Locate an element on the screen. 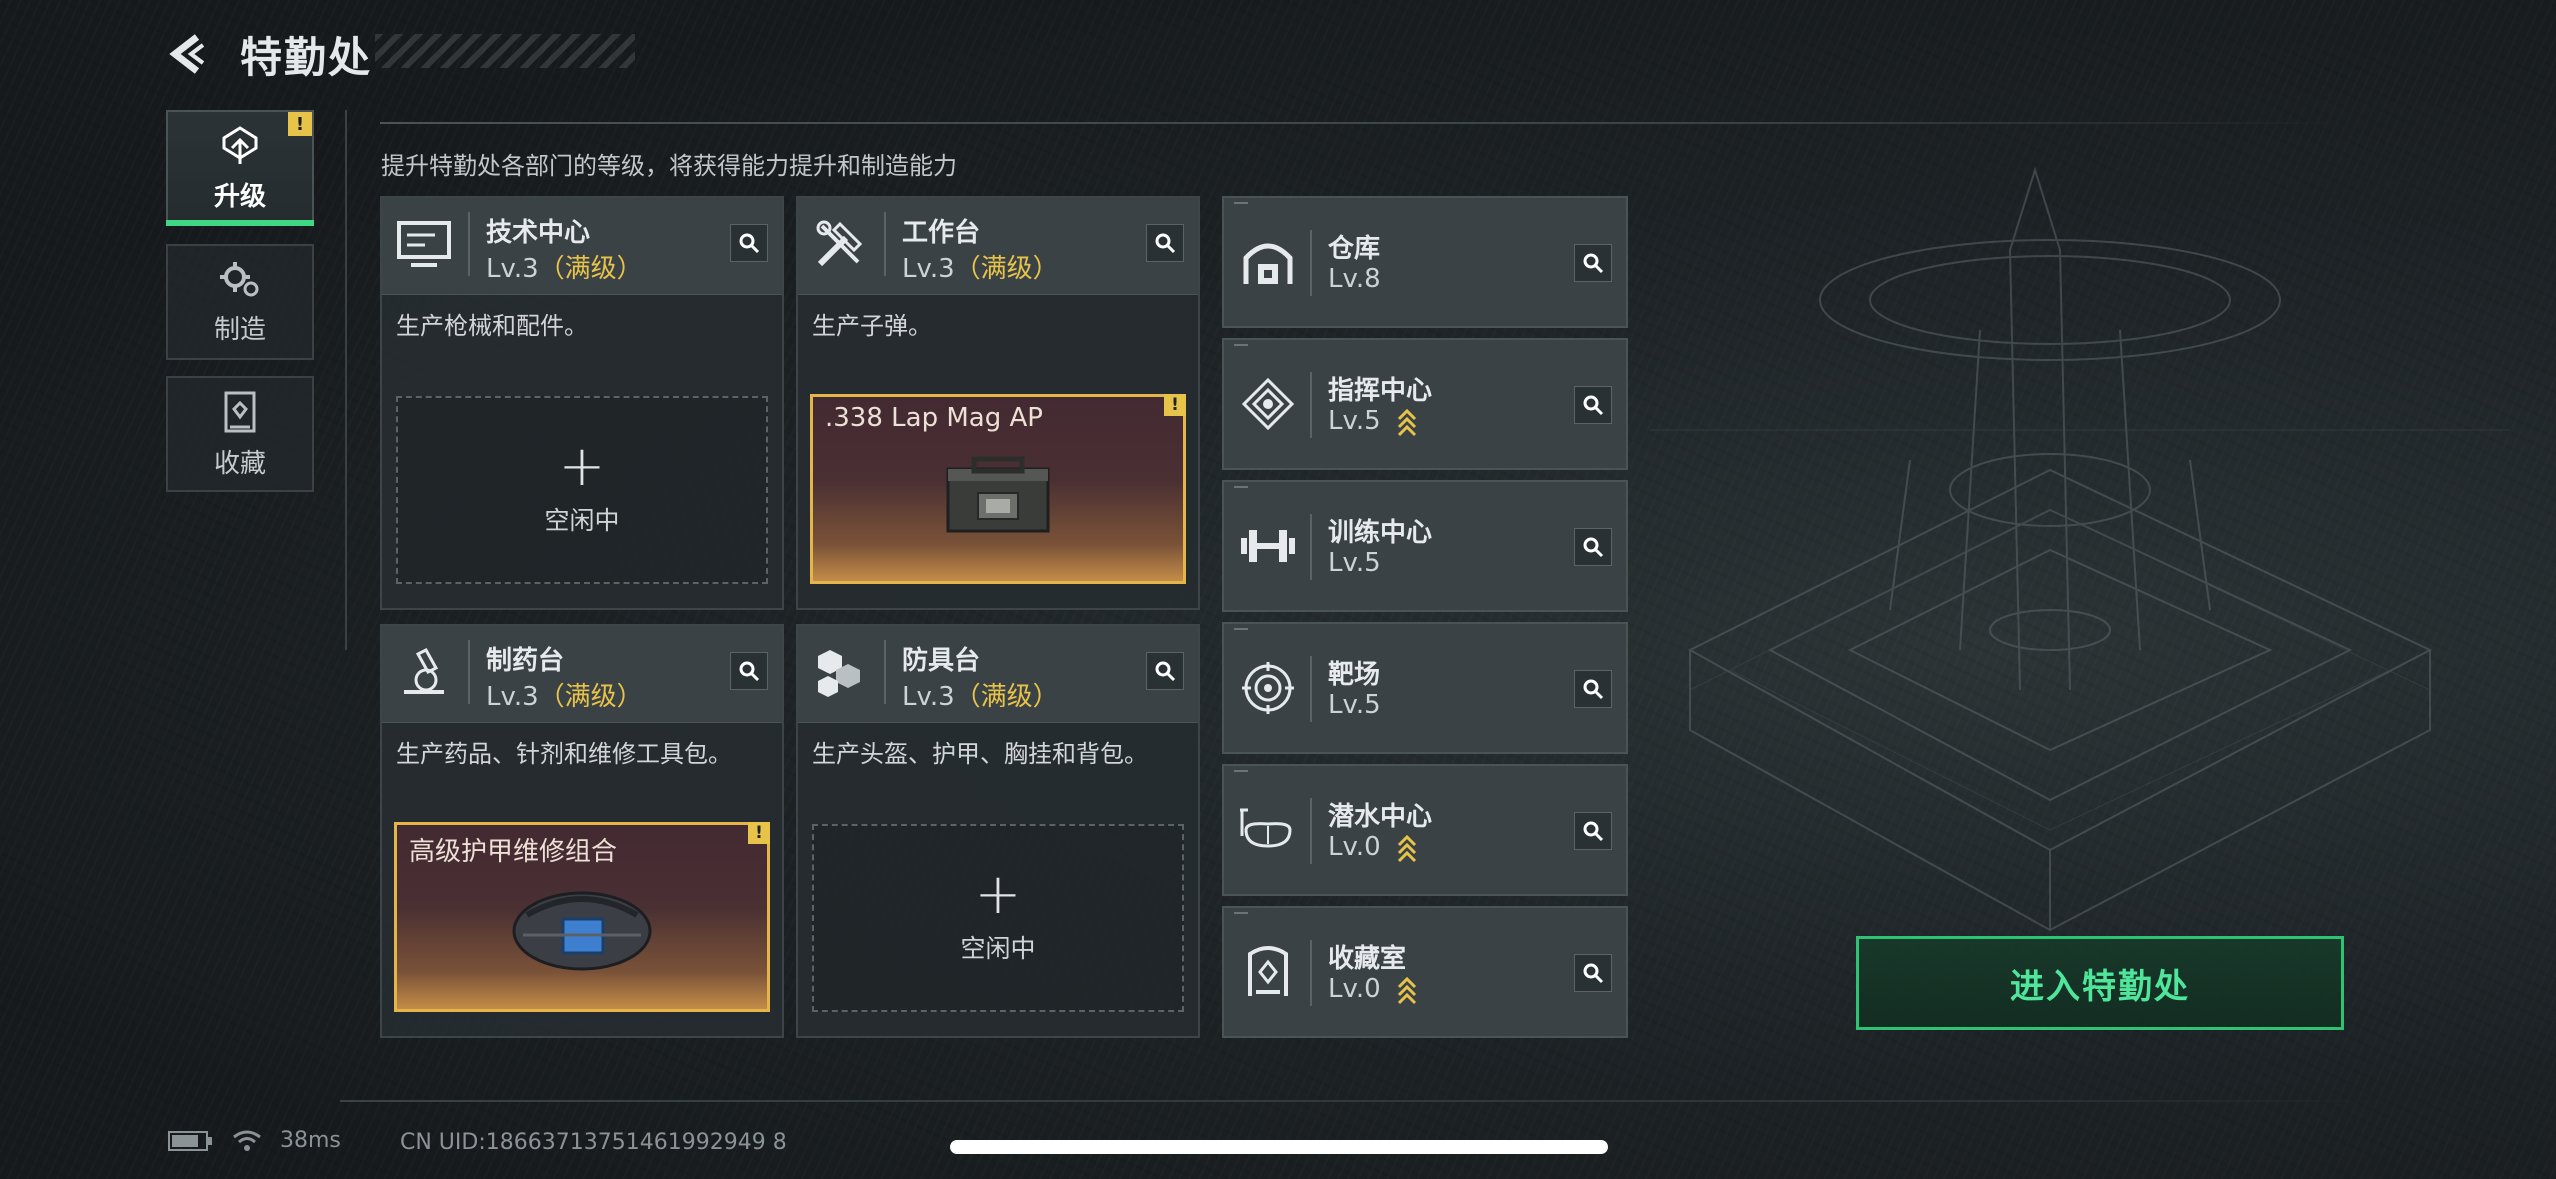 This screenshot has width=2556, height=1179. back-button is located at coordinates (188, 54).